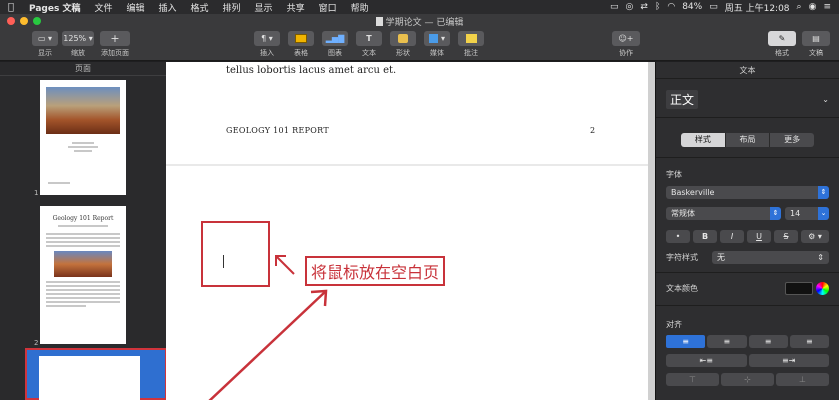 The image size is (839, 400). What do you see at coordinates (788, 360) in the screenshot?
I see `increase-indent-icon: ≡⇥` at bounding box center [788, 360].